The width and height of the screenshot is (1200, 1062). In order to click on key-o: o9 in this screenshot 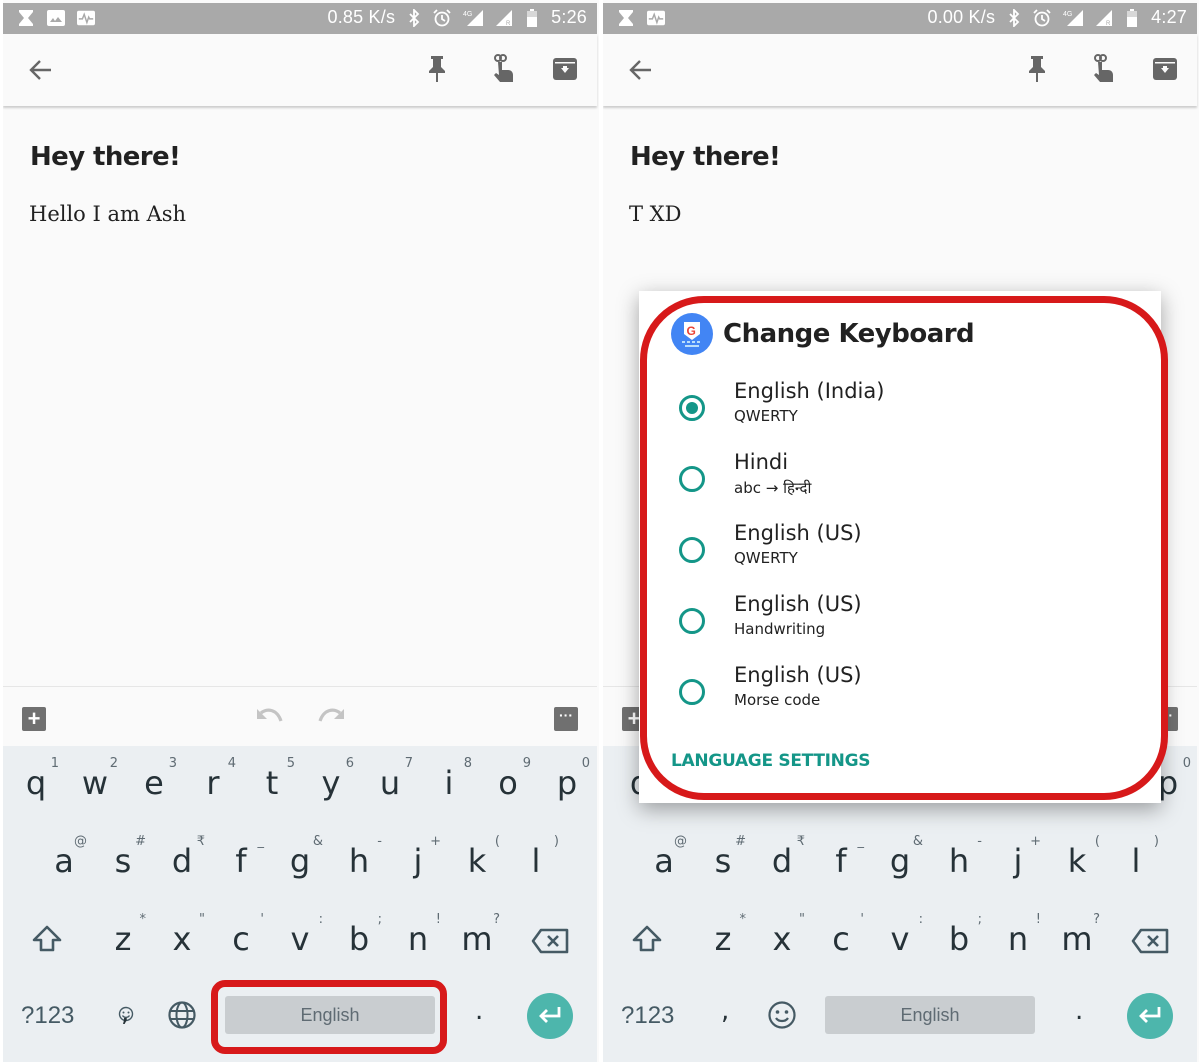, I will do `click(508, 781)`.